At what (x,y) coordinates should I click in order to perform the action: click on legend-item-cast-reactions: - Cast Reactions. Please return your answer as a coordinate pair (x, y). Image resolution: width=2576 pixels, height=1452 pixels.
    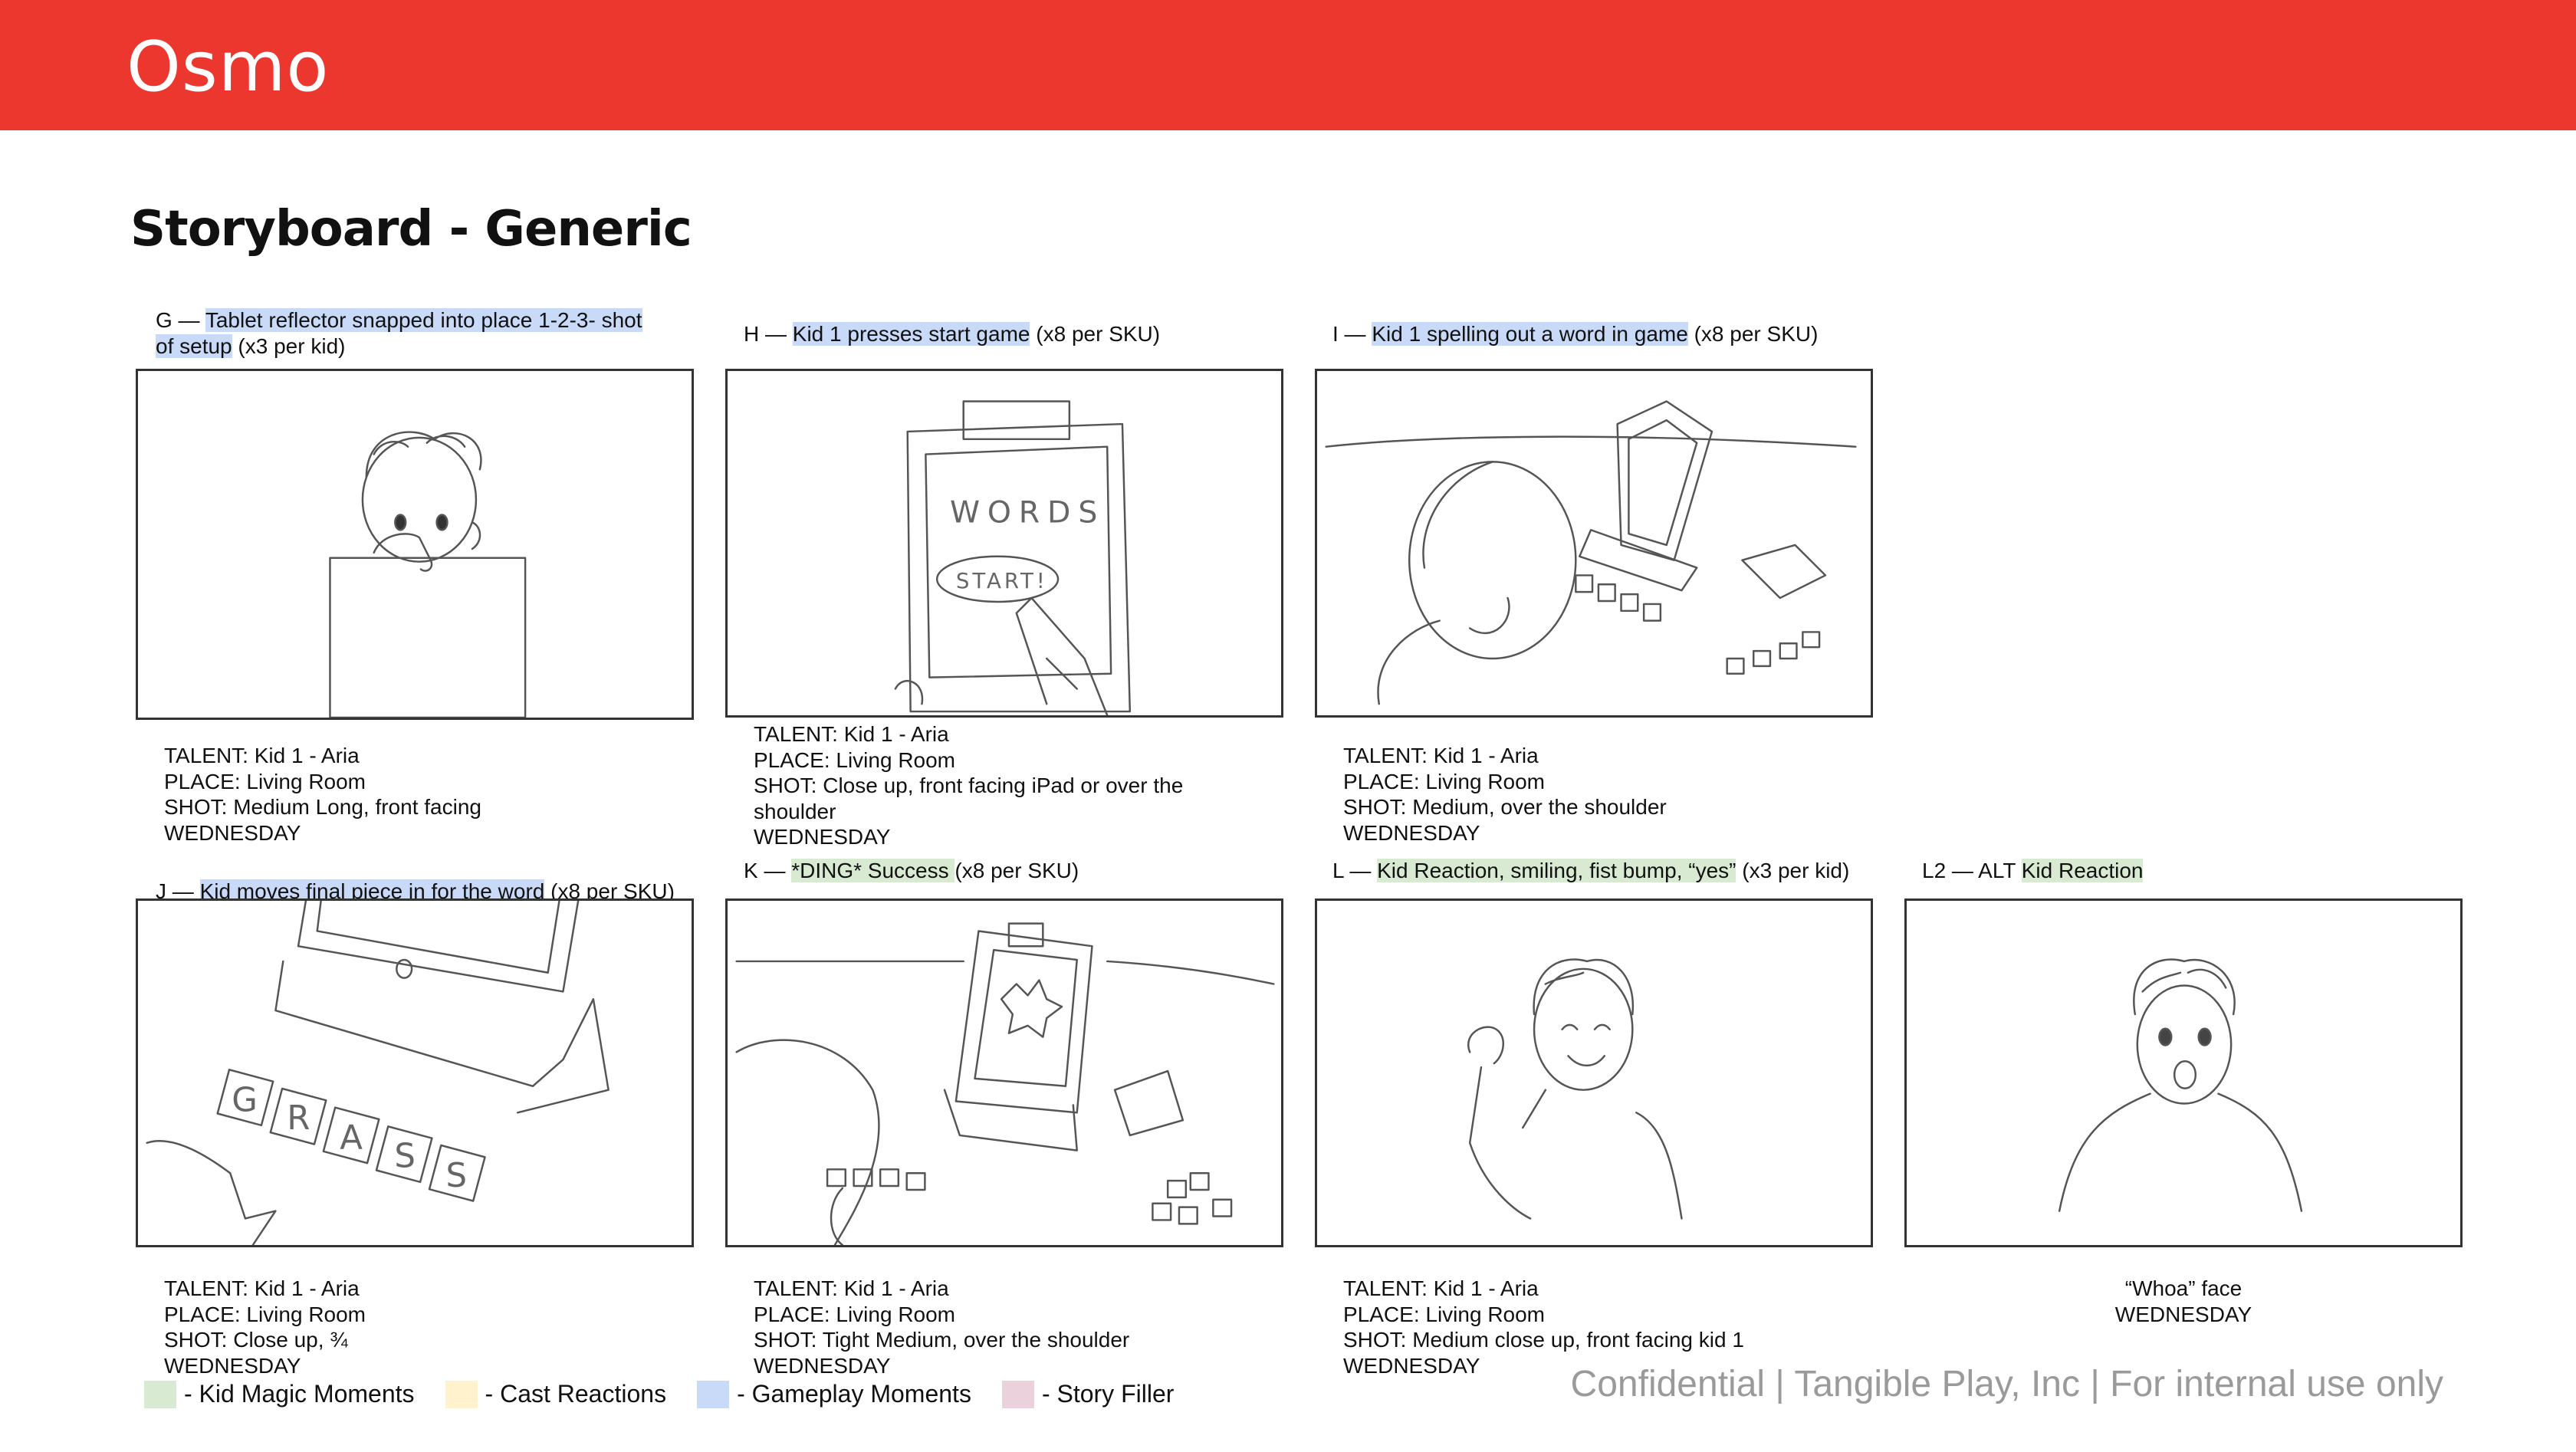
    Looking at the image, I should click on (556, 1394).